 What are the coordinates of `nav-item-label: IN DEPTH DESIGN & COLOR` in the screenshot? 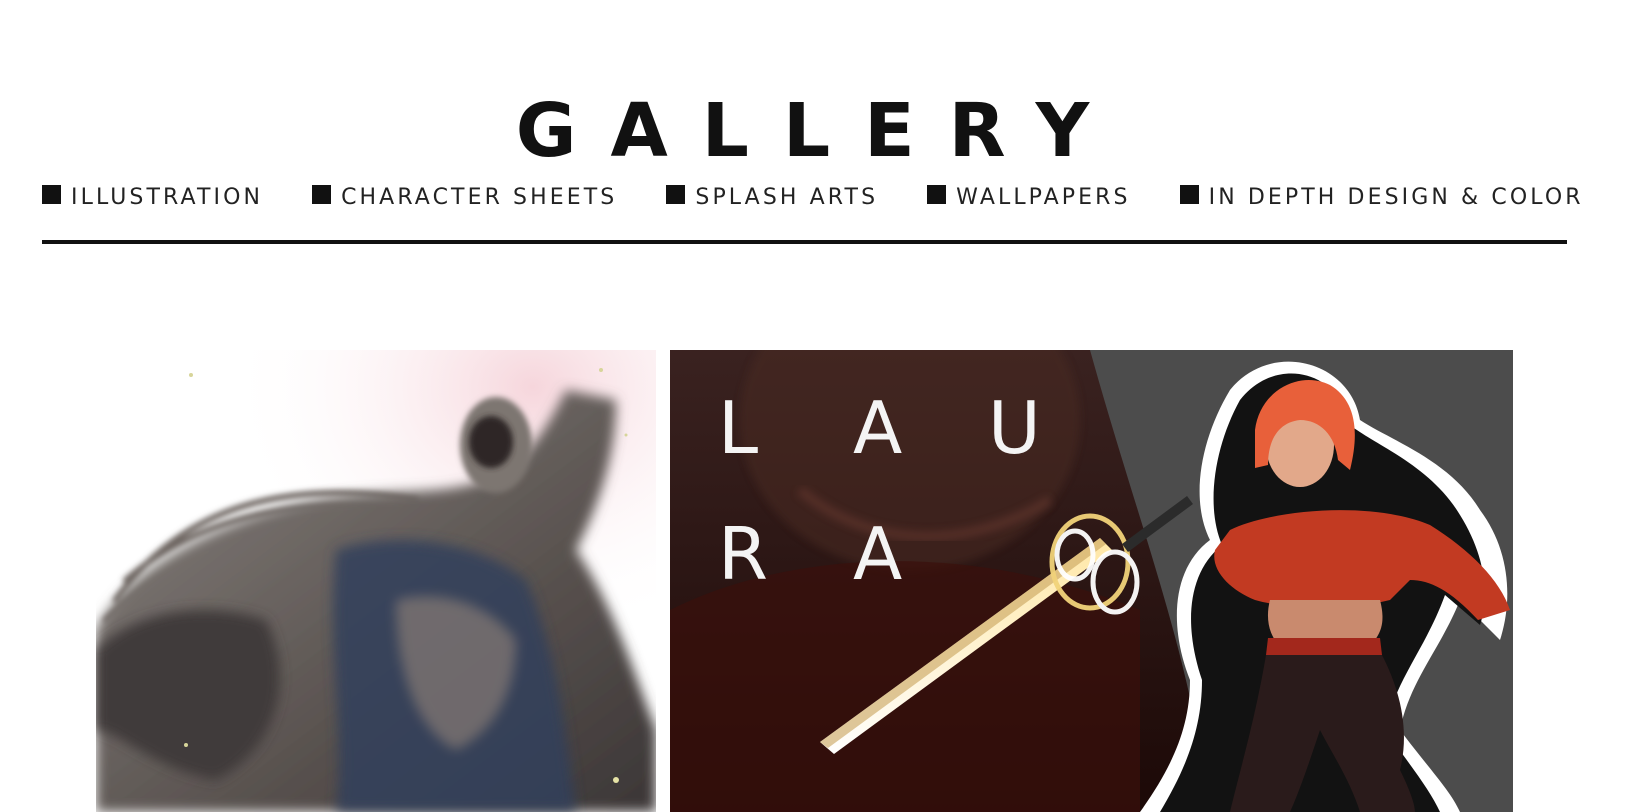 It's located at (1396, 197).